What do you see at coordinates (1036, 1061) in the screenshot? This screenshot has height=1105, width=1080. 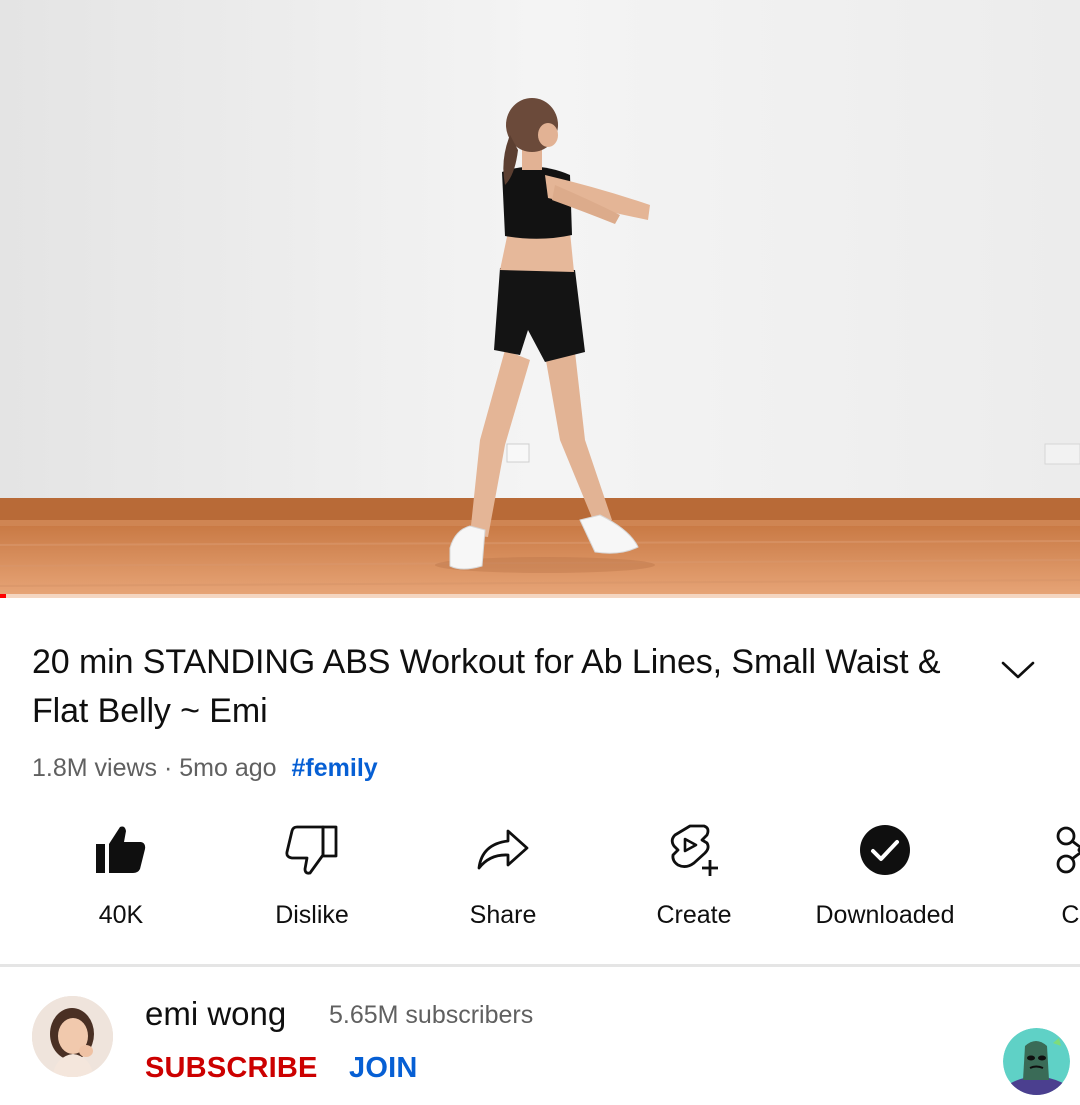 I see `account-avatar` at bounding box center [1036, 1061].